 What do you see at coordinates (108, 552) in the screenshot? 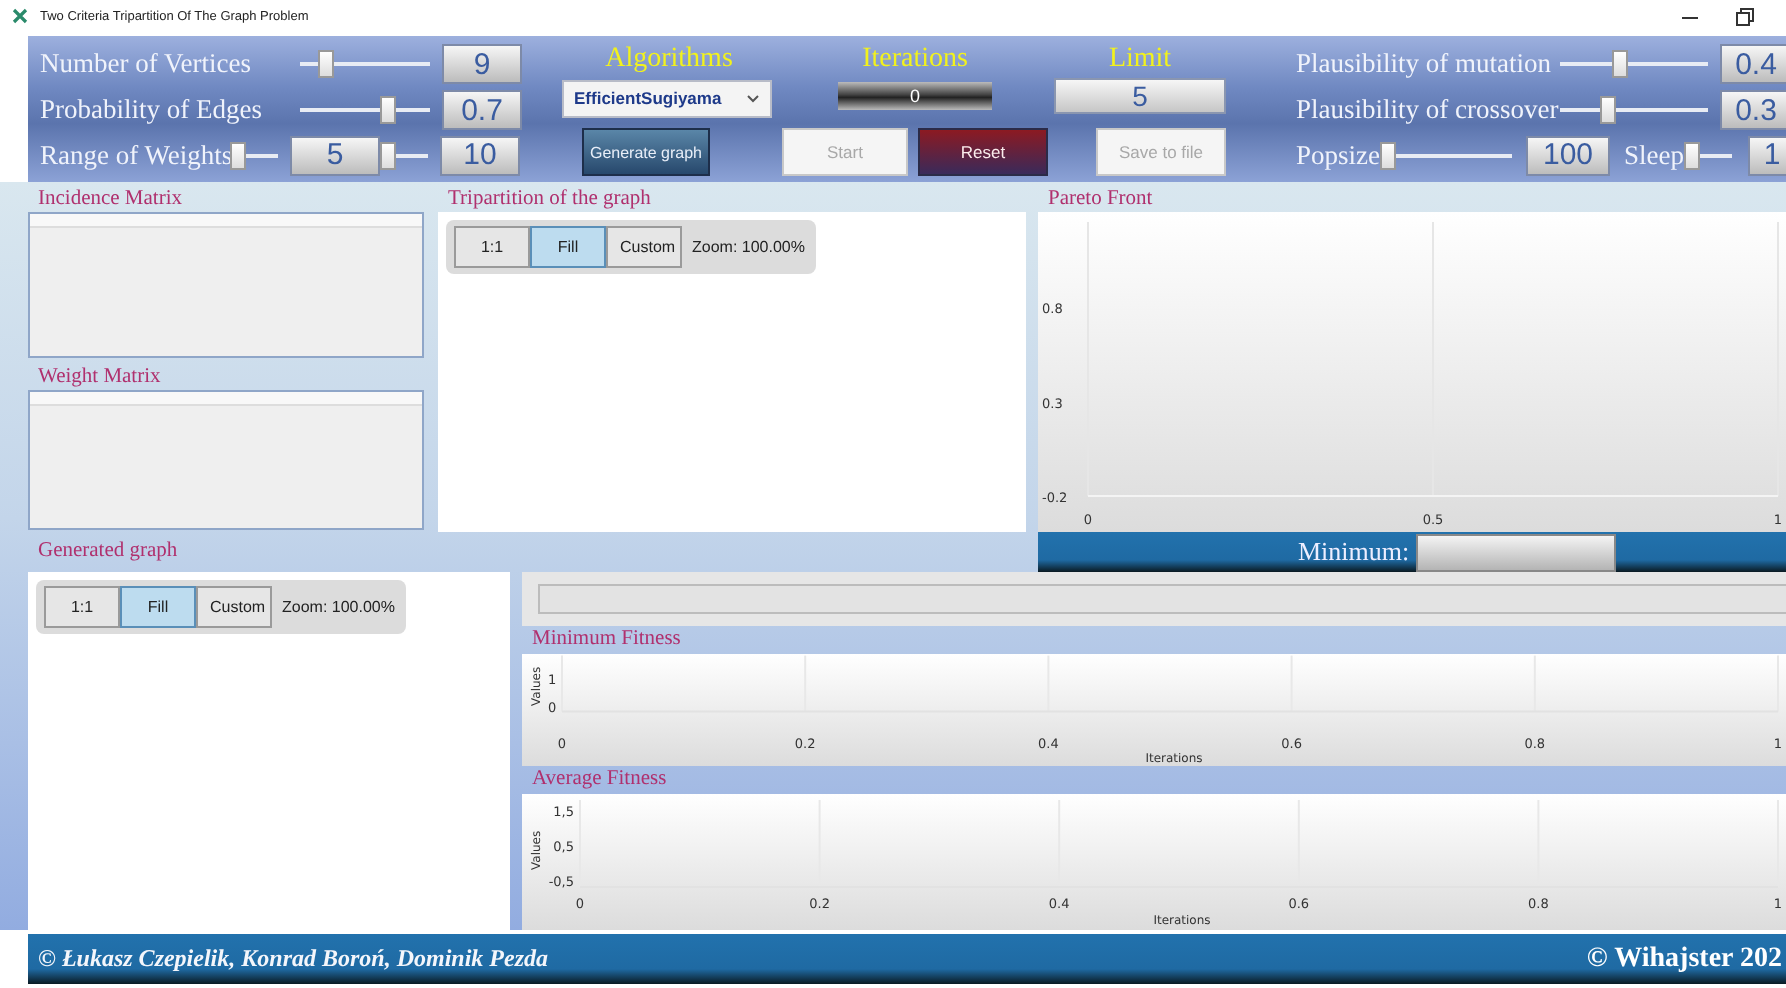
I see `section-title: Generated graph` at bounding box center [108, 552].